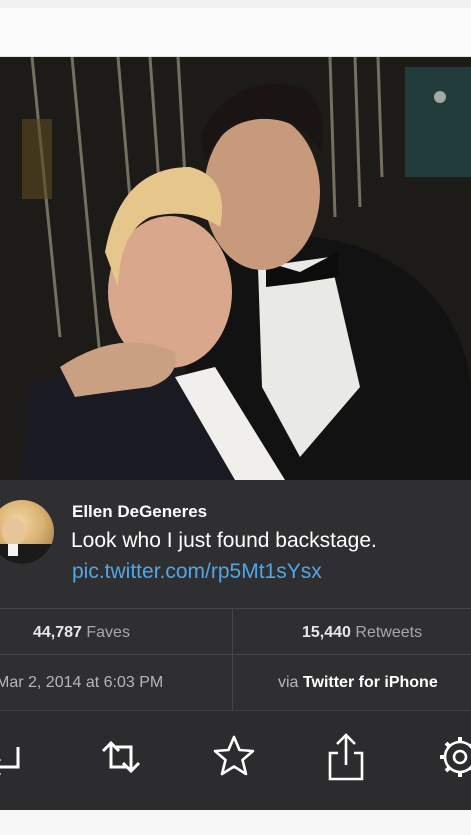 Image resolution: width=471 pixels, height=835 pixels. What do you see at coordinates (290, 682) in the screenshot?
I see `via-prefix: via` at bounding box center [290, 682].